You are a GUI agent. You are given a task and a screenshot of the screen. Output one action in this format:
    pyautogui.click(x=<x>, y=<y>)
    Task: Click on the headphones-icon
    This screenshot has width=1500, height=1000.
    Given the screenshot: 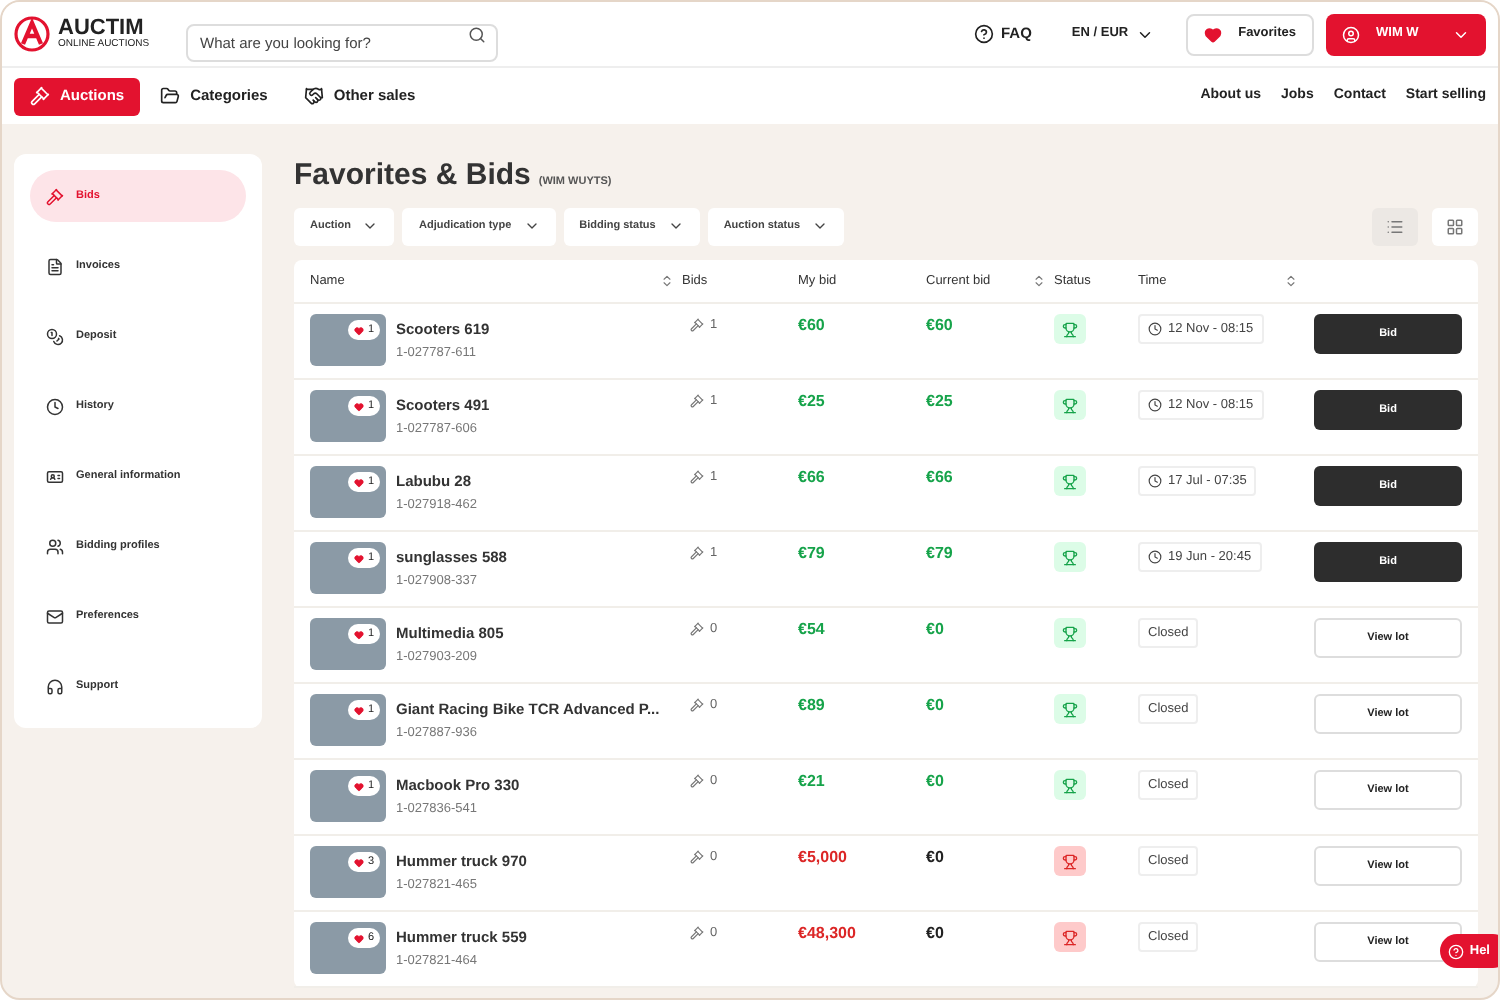 What is the action you would take?
    pyautogui.click(x=55, y=686)
    